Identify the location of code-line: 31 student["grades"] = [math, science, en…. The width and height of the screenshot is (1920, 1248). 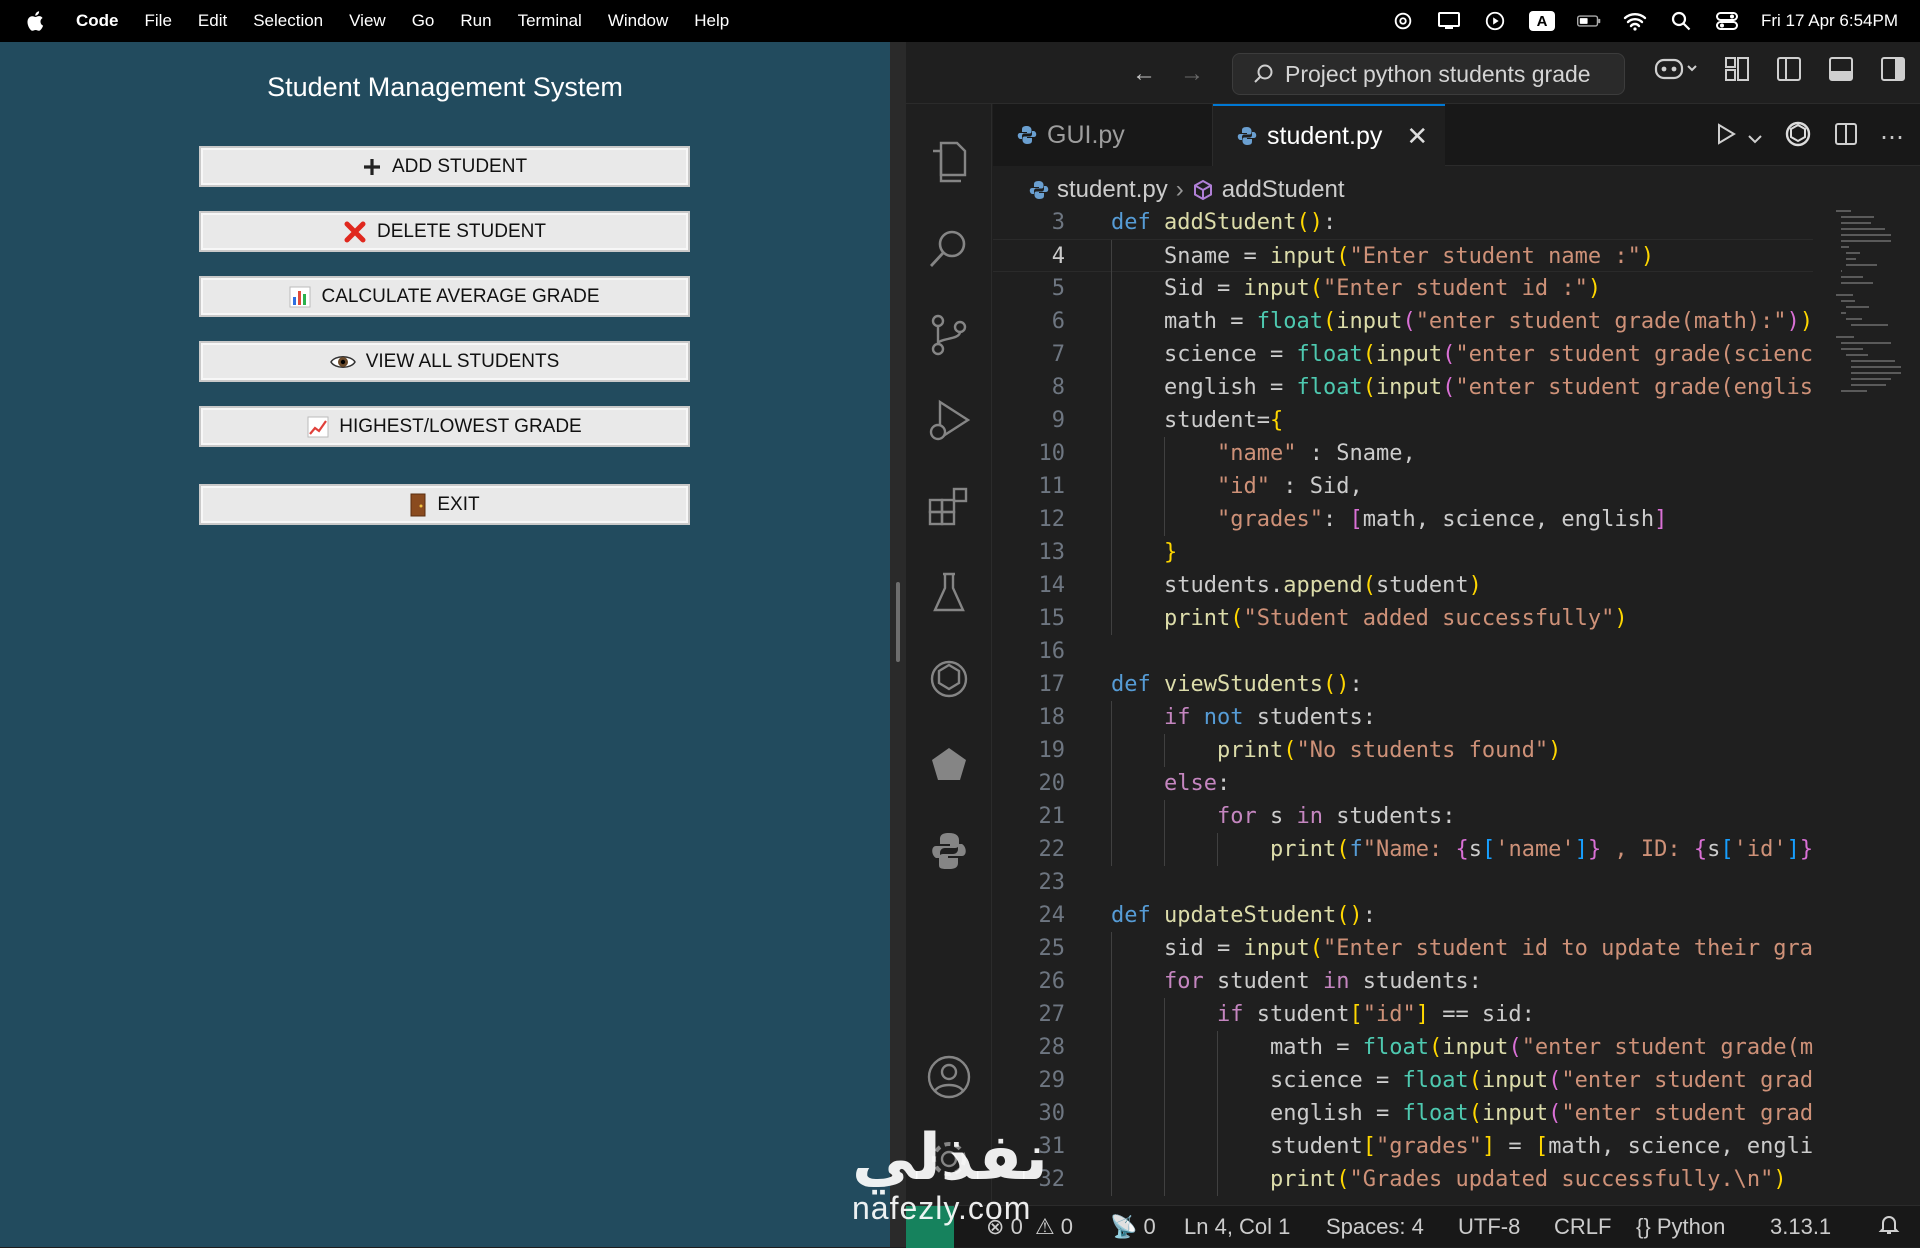
(1403, 1146).